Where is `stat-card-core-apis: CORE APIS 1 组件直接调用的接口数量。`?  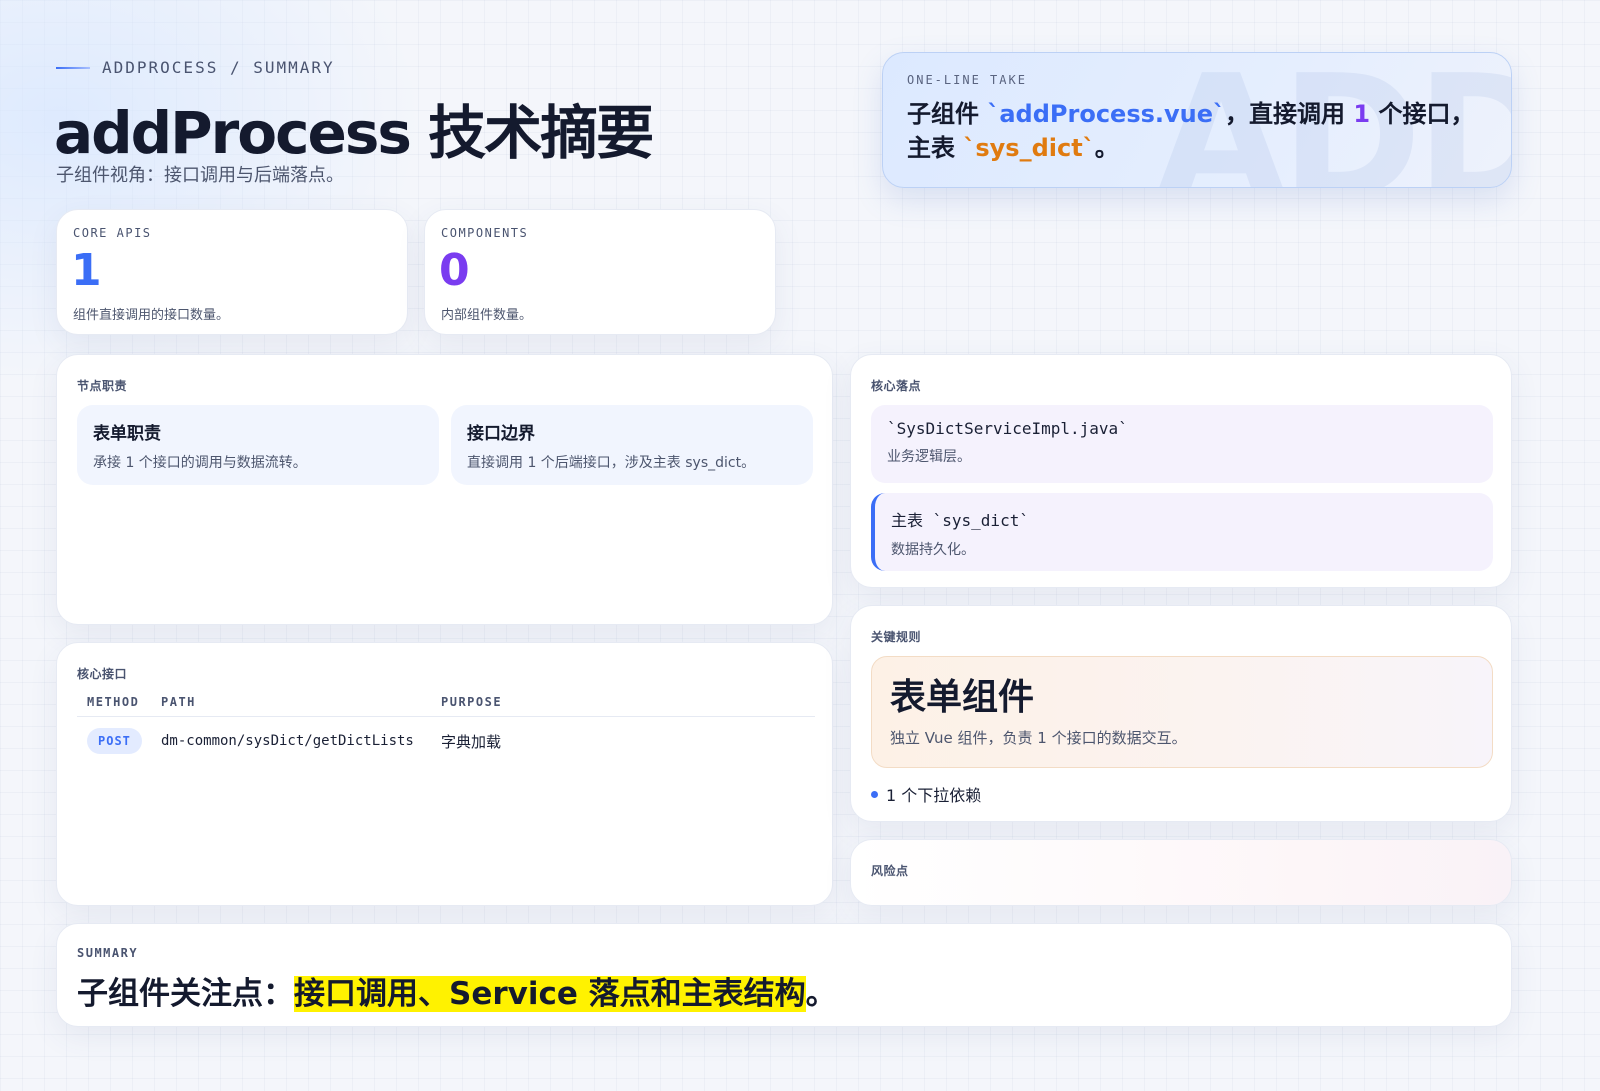 stat-card-core-apis: CORE APIS 1 组件直接调用的接口数量。 is located at coordinates (232, 272).